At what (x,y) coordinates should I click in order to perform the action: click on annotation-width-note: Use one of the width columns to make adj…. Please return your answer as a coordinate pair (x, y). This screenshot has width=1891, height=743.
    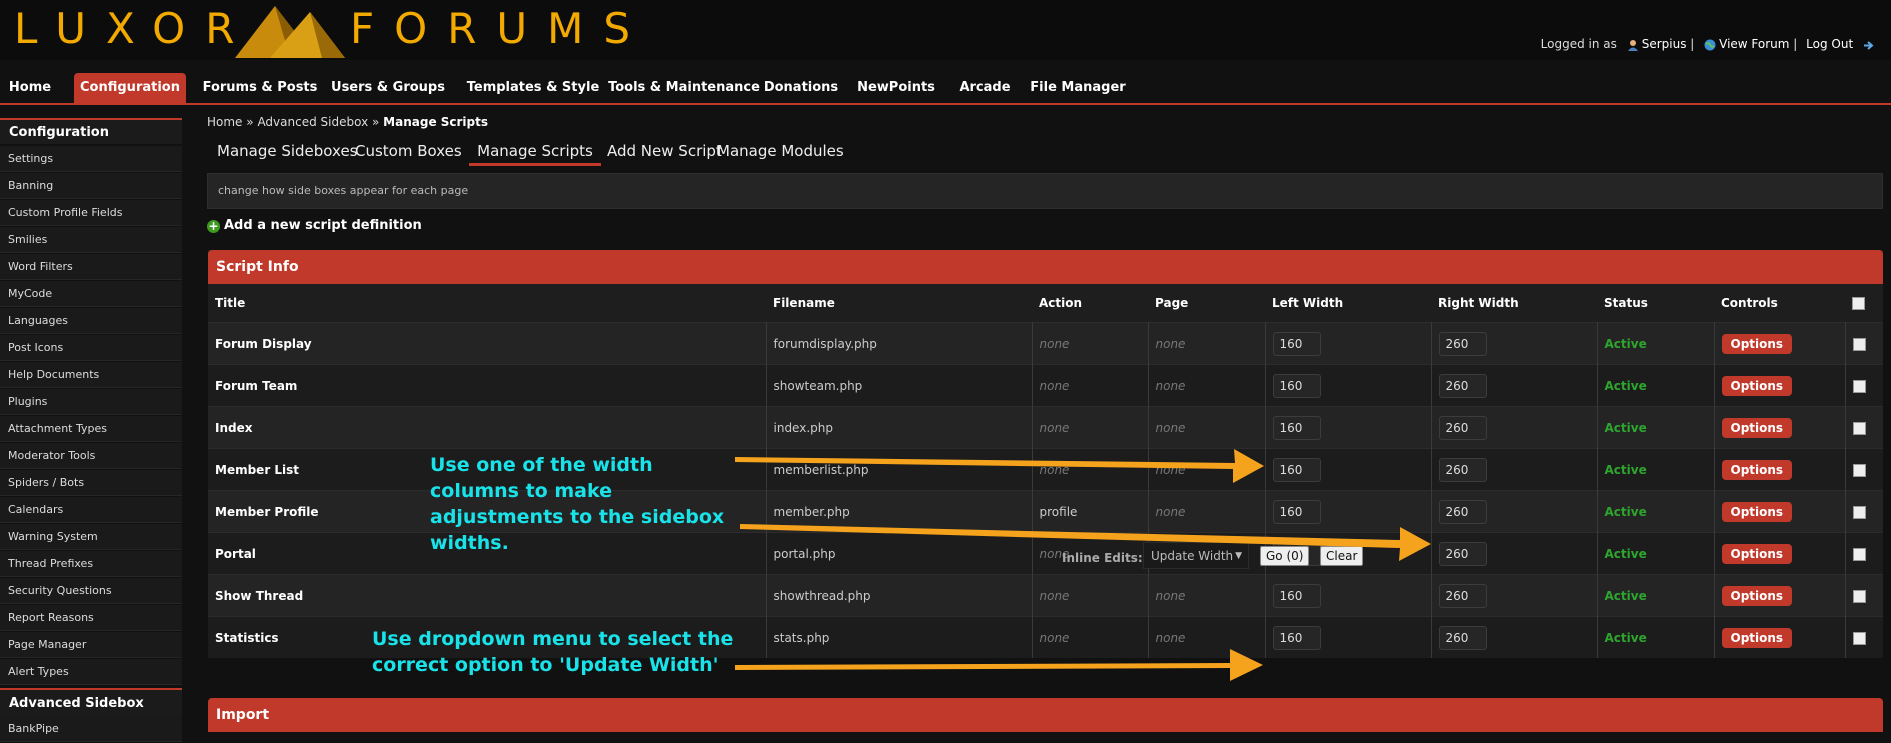
    Looking at the image, I should click on (577, 504).